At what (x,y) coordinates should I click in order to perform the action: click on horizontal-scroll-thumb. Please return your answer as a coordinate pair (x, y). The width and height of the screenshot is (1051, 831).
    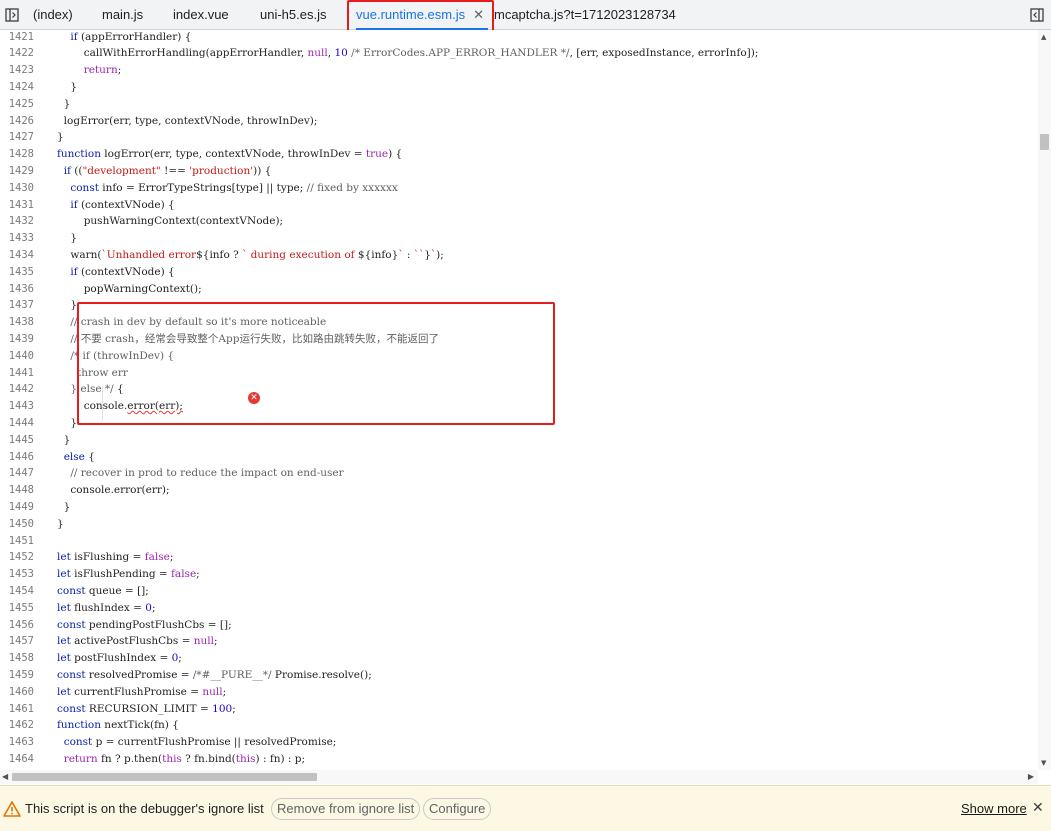
    Looking at the image, I should click on (164, 777).